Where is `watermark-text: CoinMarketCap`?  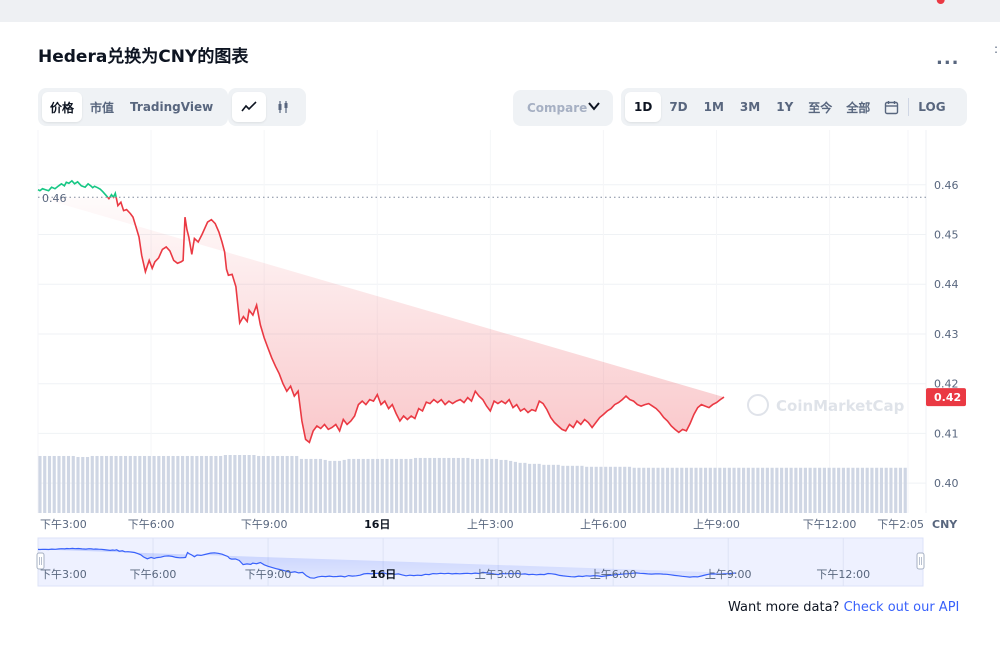 watermark-text: CoinMarketCap is located at coordinates (840, 406).